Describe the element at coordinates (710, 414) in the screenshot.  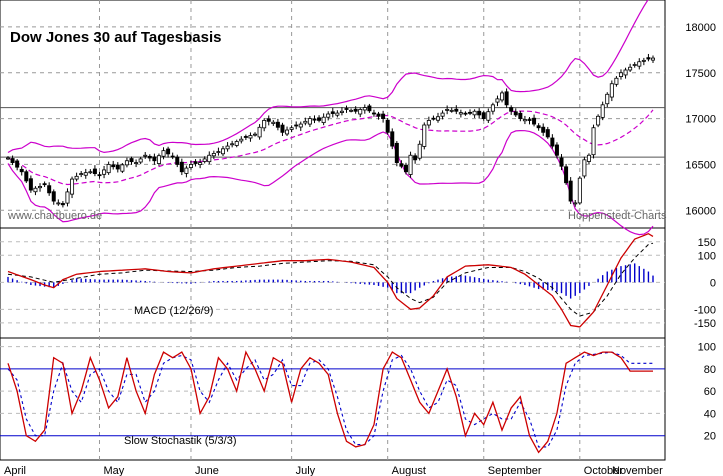
I see `stoch-tick-label: 40` at that location.